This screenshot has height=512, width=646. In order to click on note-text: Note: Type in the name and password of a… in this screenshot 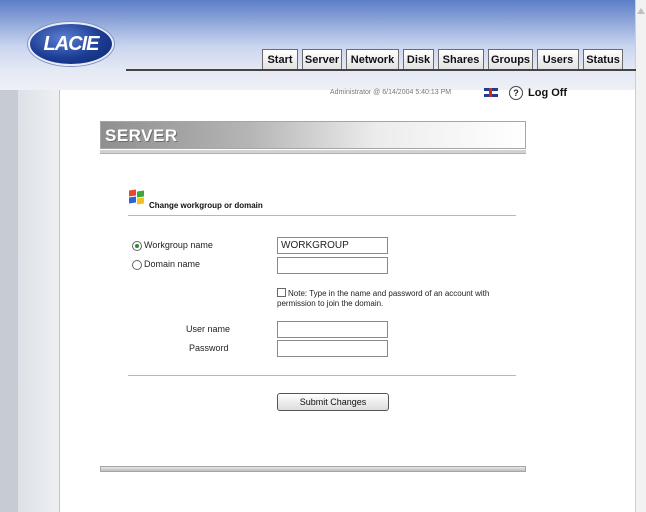, I will do `click(383, 298)`.